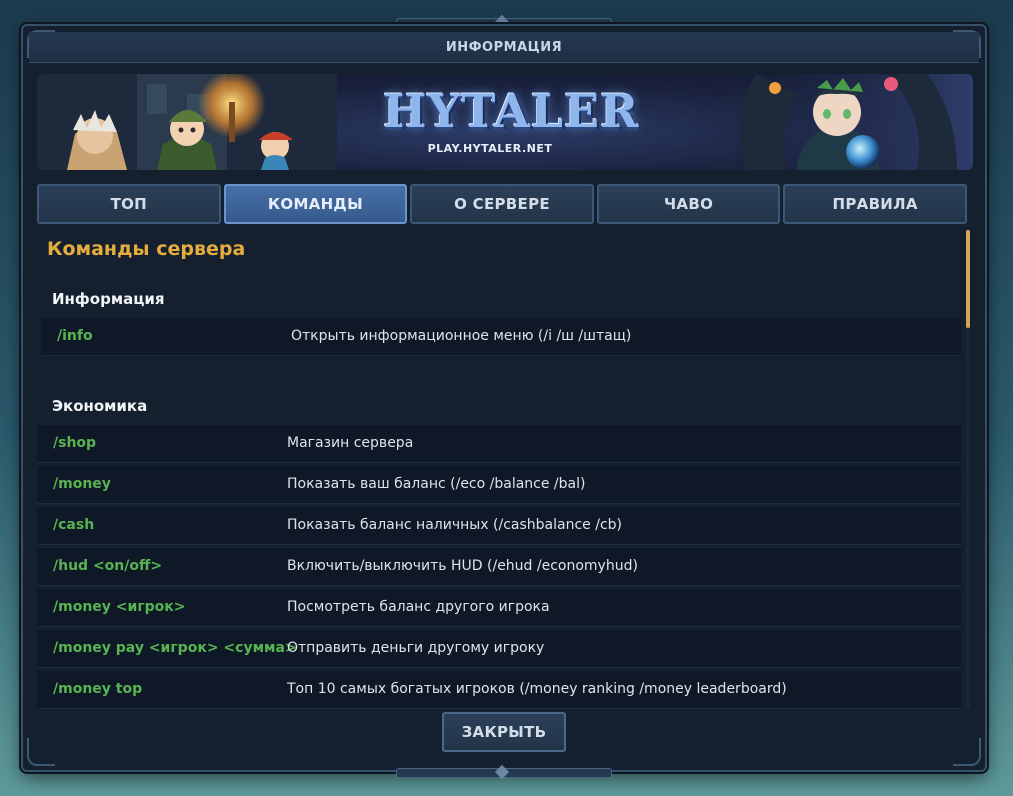 The width and height of the screenshot is (1013, 796). What do you see at coordinates (688, 204) in the screenshot?
I see `tab-faq: ЧАВО` at bounding box center [688, 204].